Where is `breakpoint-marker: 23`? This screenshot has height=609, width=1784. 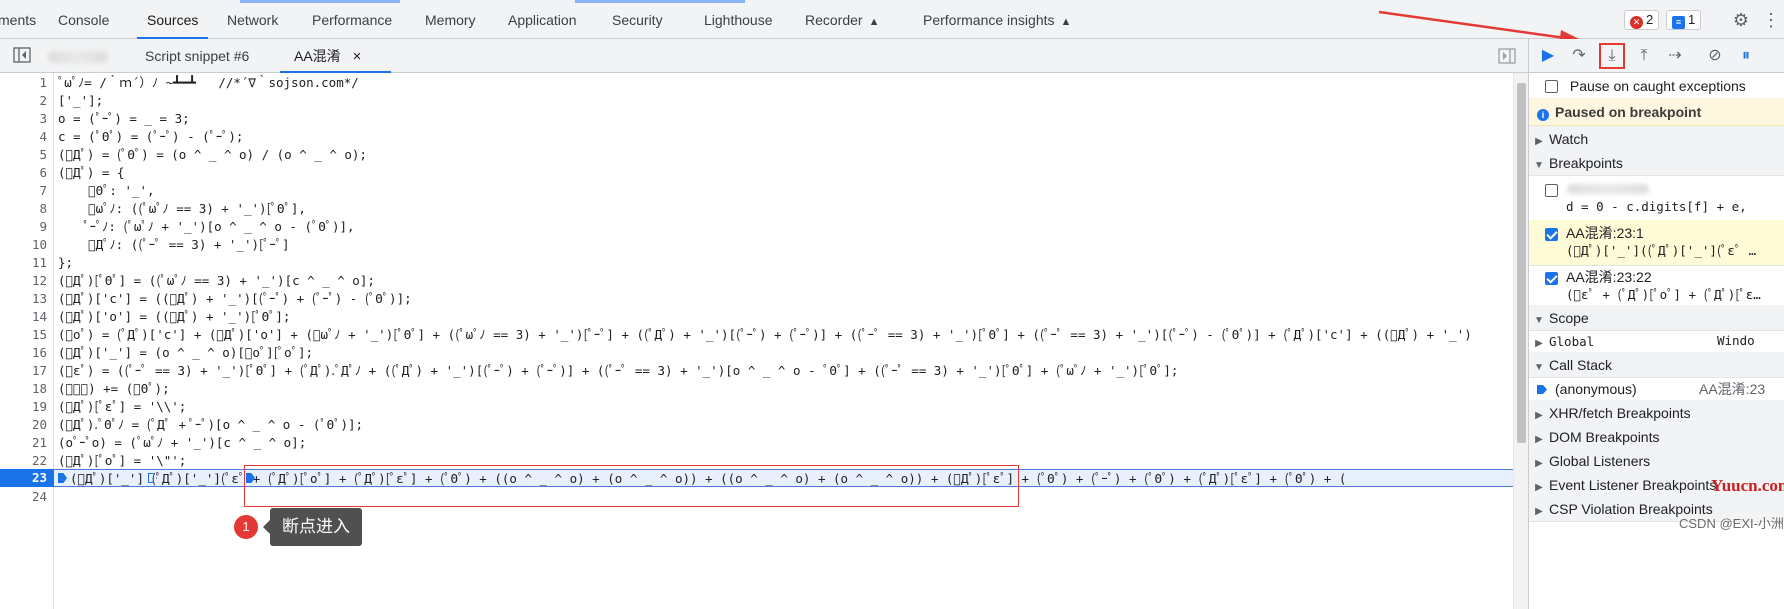
breakpoint-marker: 23 is located at coordinates (27, 478).